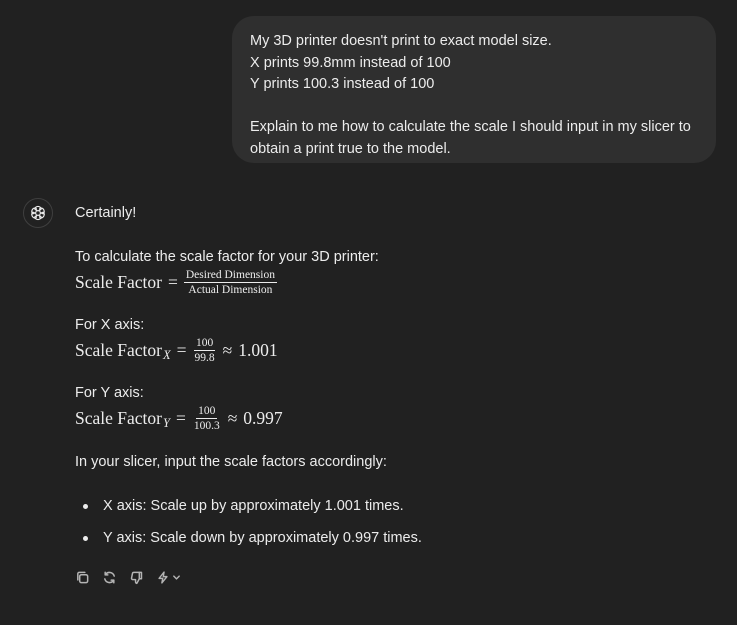 The height and width of the screenshot is (625, 737). What do you see at coordinates (230, 290) in the screenshot?
I see `formula-denominator: Actual Dimension` at bounding box center [230, 290].